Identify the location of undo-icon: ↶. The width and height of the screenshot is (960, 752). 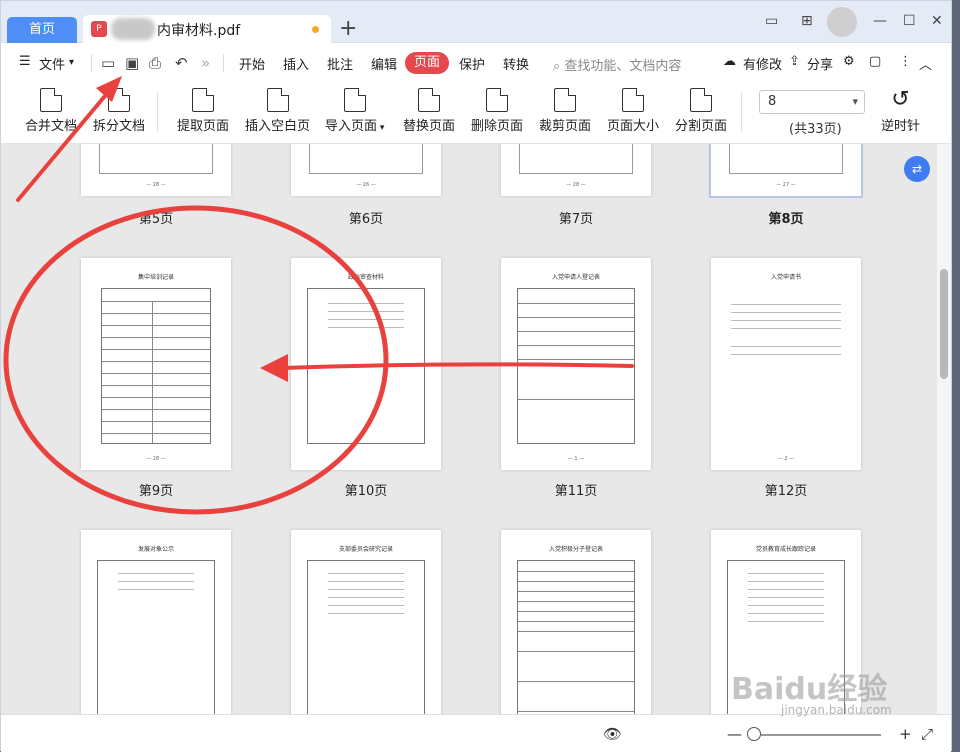
(181, 63).